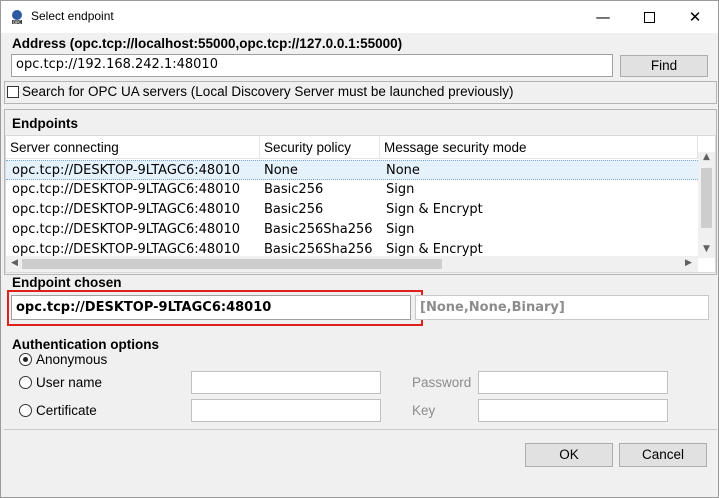 This screenshot has width=719, height=498. What do you see at coordinates (539, 147) in the screenshot?
I see `column-header-mode: Message security mode` at bounding box center [539, 147].